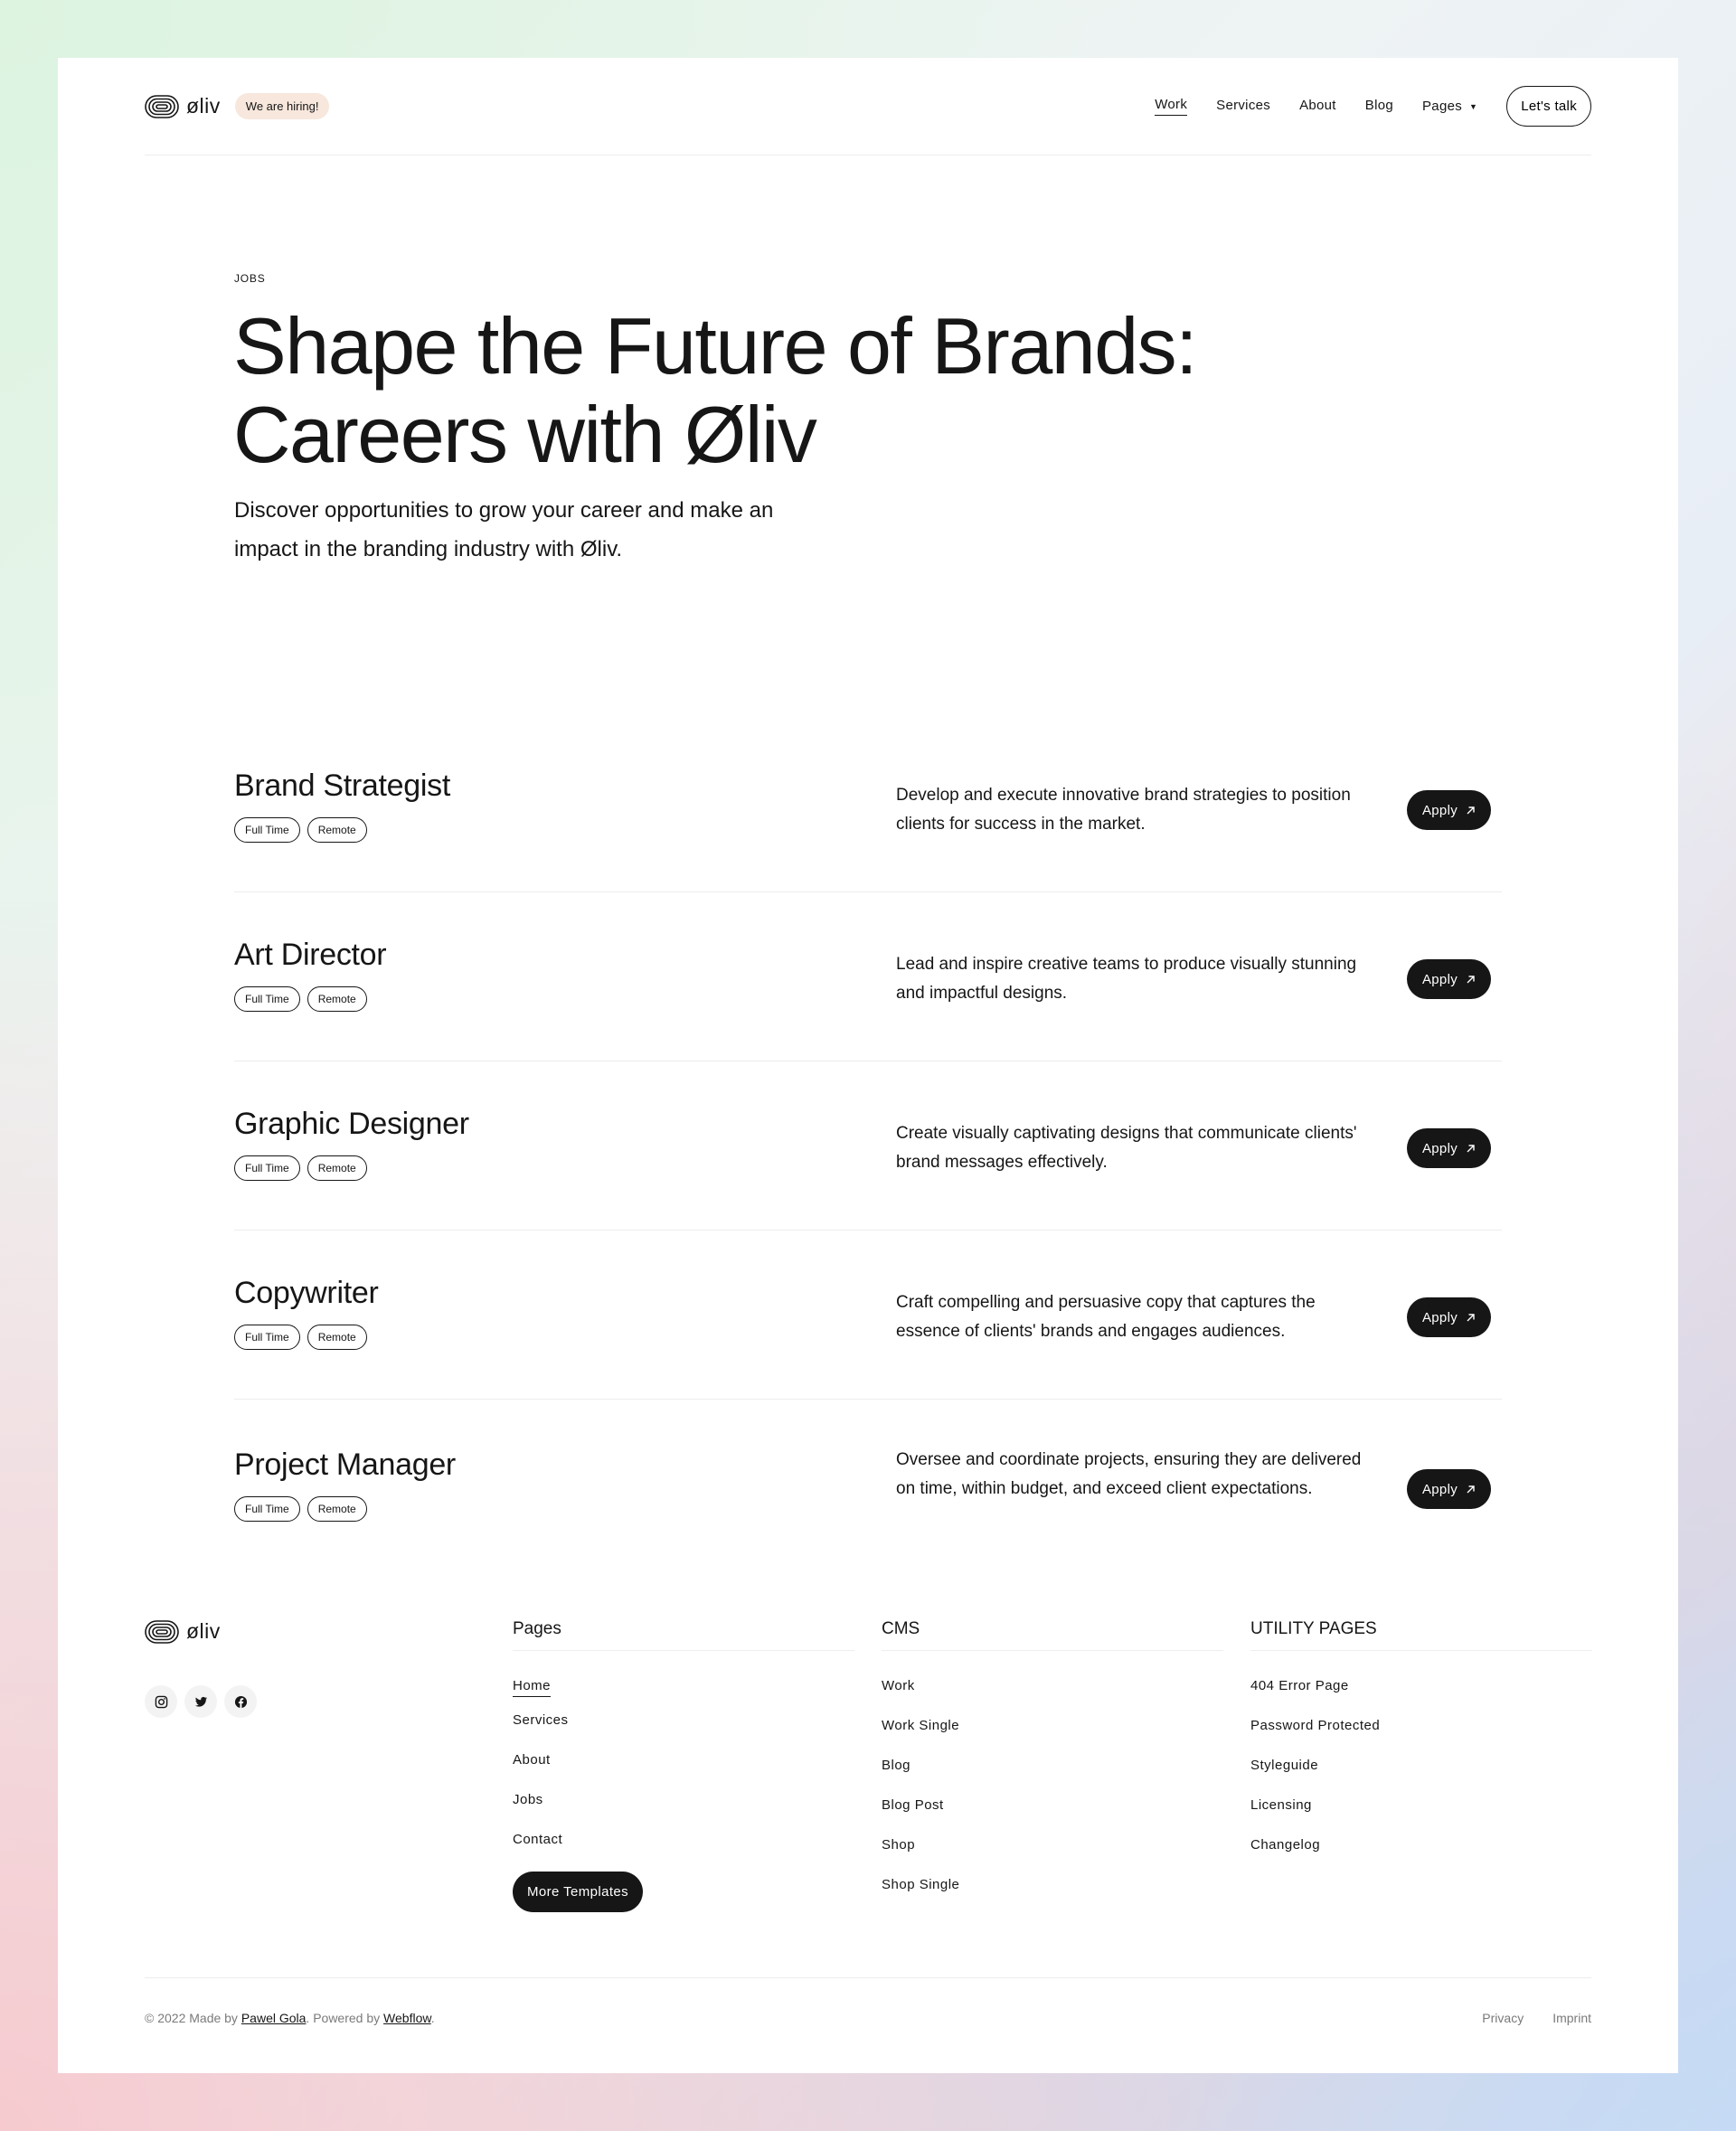  I want to click on footer-link-password-protected: Password Protected, so click(1421, 1738).